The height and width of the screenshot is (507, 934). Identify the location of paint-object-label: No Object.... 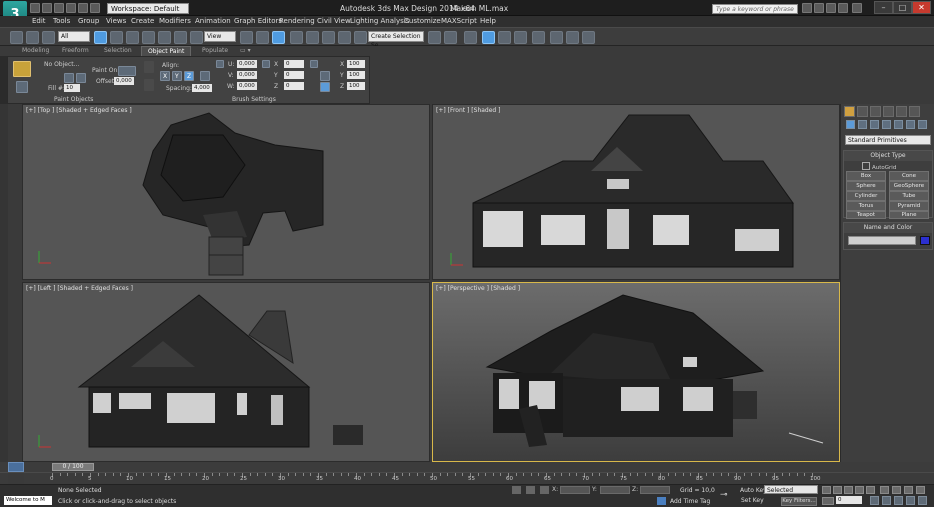
(61, 64).